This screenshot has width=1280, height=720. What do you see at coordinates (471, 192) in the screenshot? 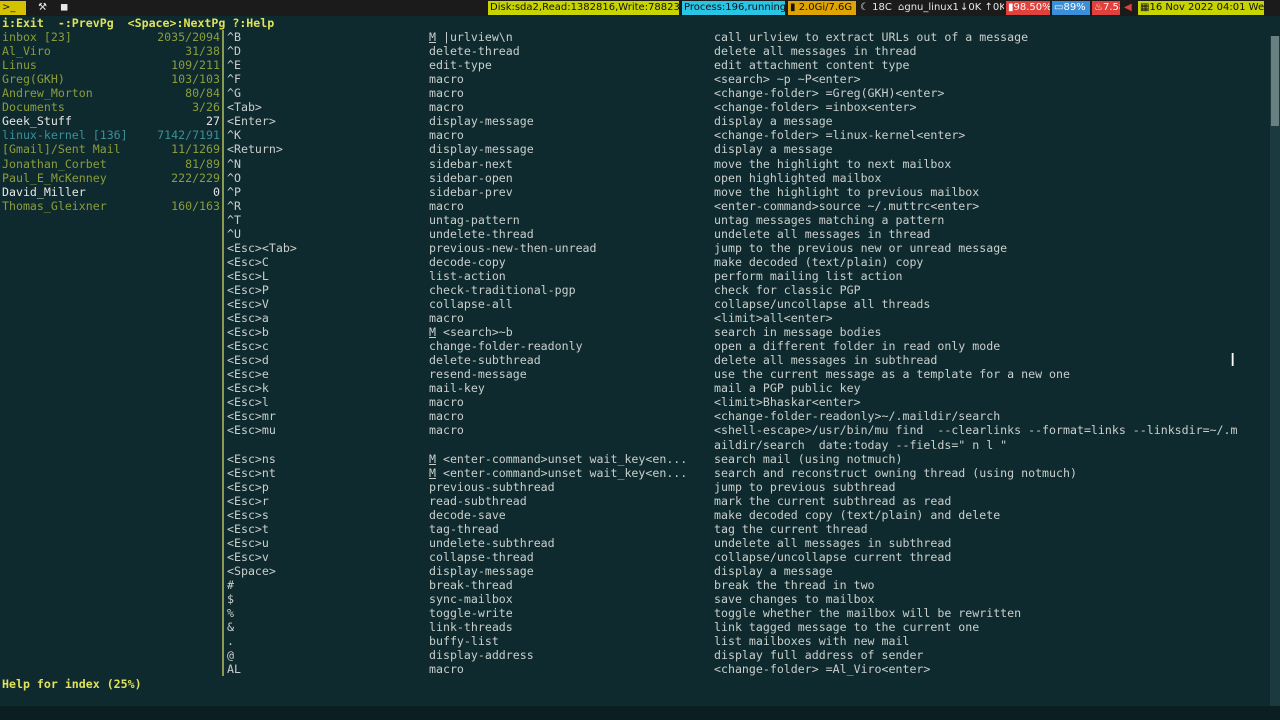
I see `function-name: sidebar-prev` at bounding box center [471, 192].